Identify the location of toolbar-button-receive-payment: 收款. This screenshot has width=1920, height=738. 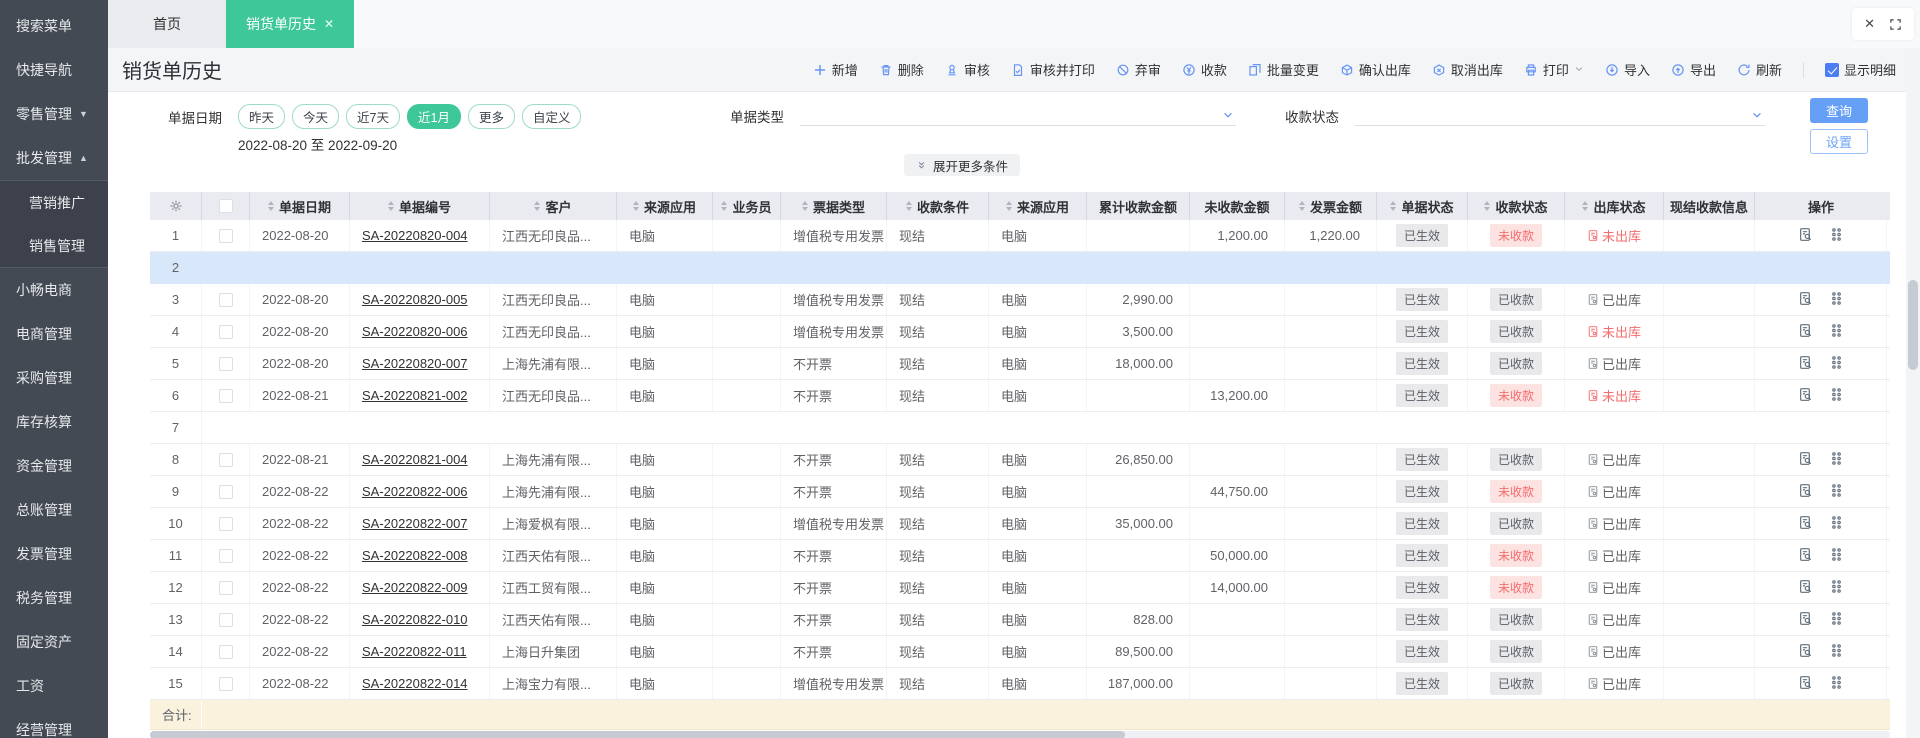
(1204, 69).